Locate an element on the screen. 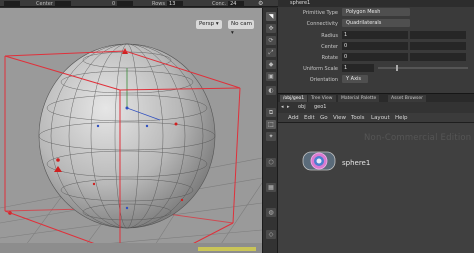 The height and width of the screenshot is (253, 474). param-radius: Radius 1 is located at coordinates (376, 35).